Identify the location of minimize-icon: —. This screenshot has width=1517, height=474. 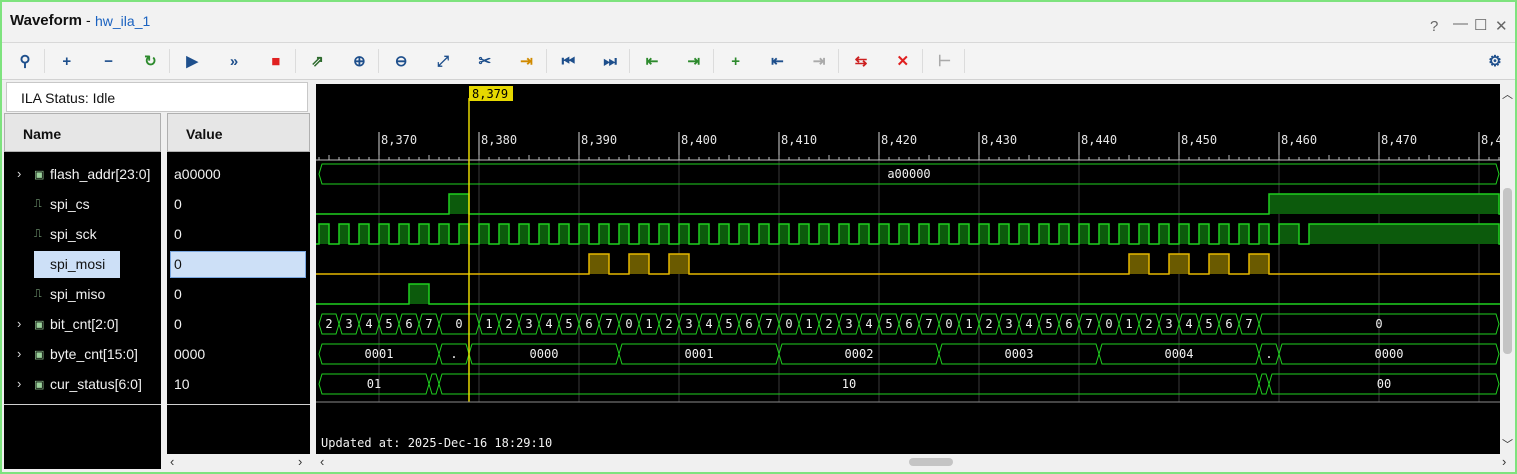
(1460, 23).